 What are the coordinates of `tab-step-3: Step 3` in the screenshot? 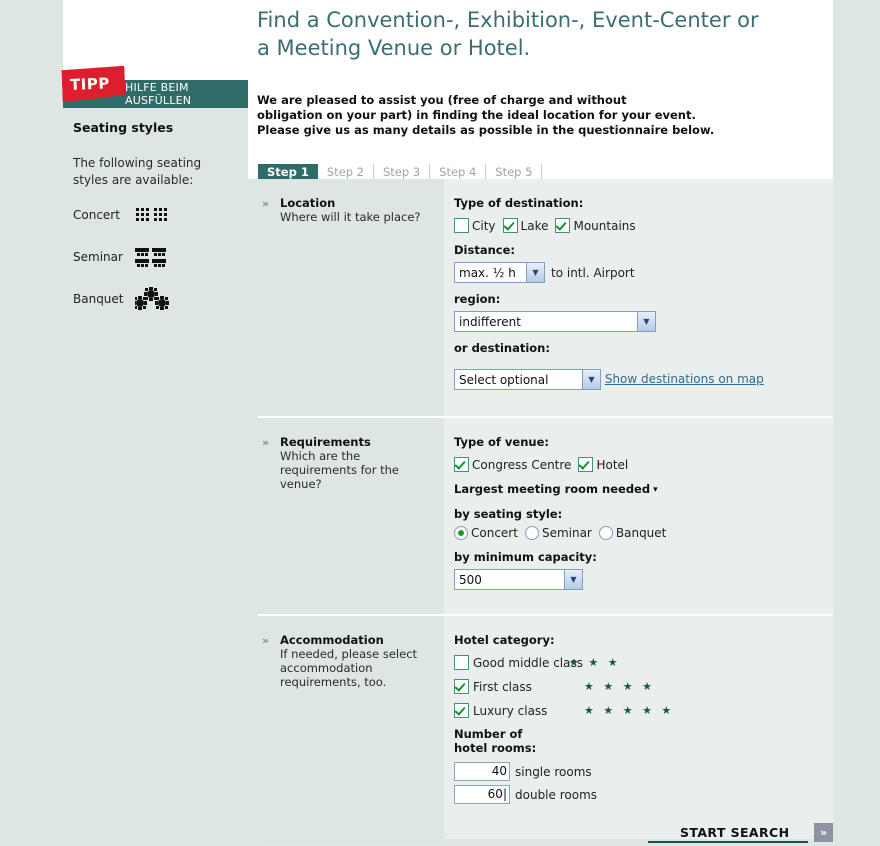 It's located at (402, 172).